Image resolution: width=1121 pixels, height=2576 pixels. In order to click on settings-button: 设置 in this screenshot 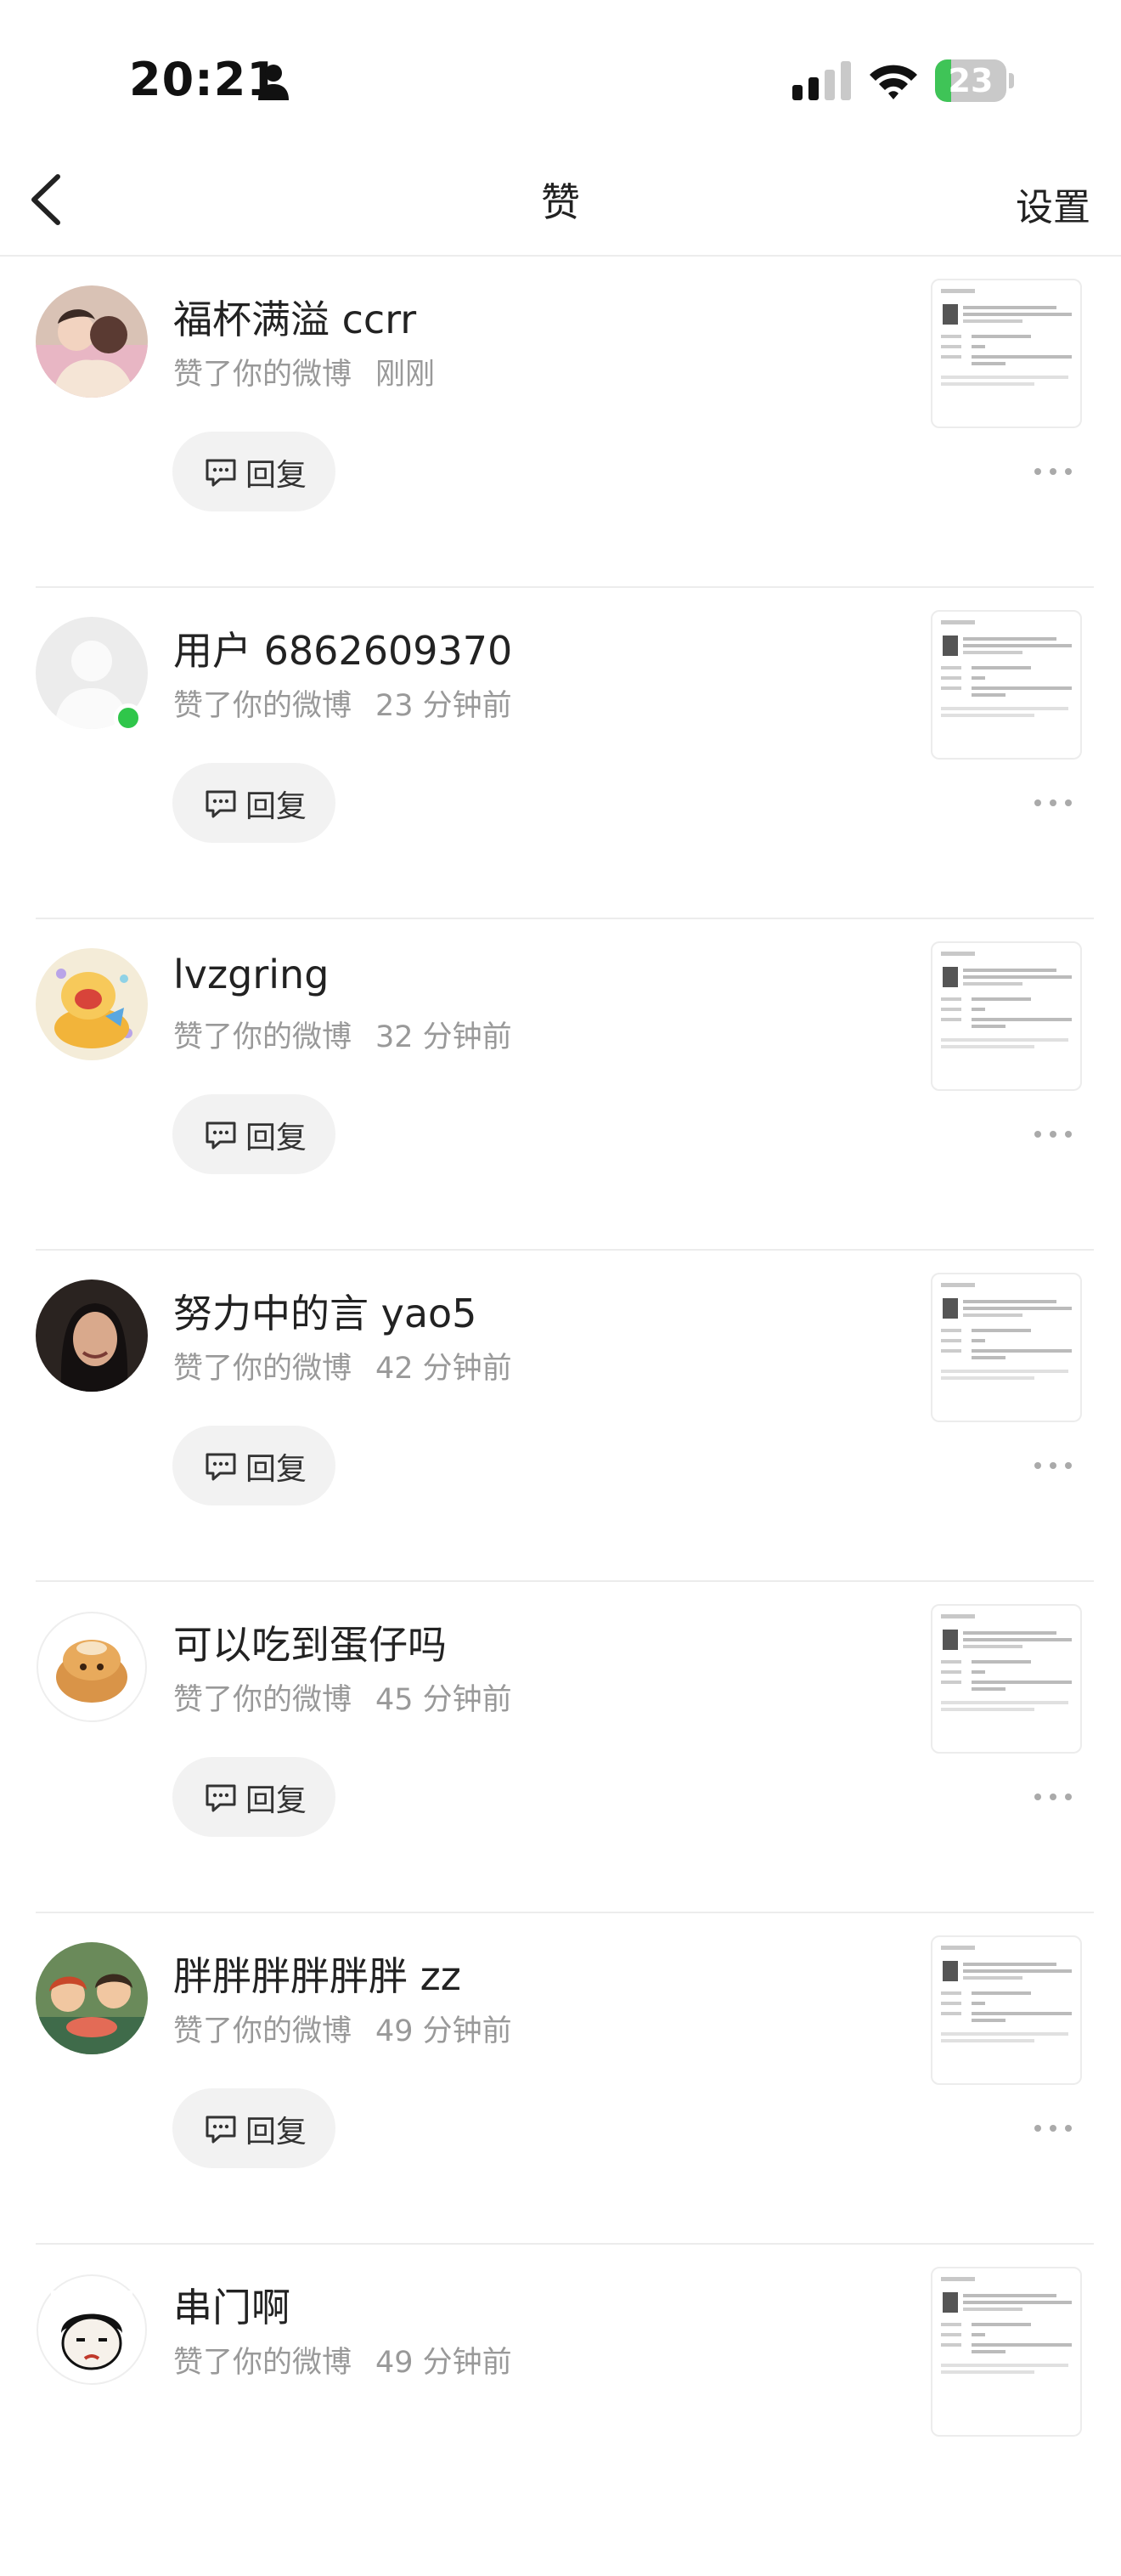, I will do `click(1053, 204)`.